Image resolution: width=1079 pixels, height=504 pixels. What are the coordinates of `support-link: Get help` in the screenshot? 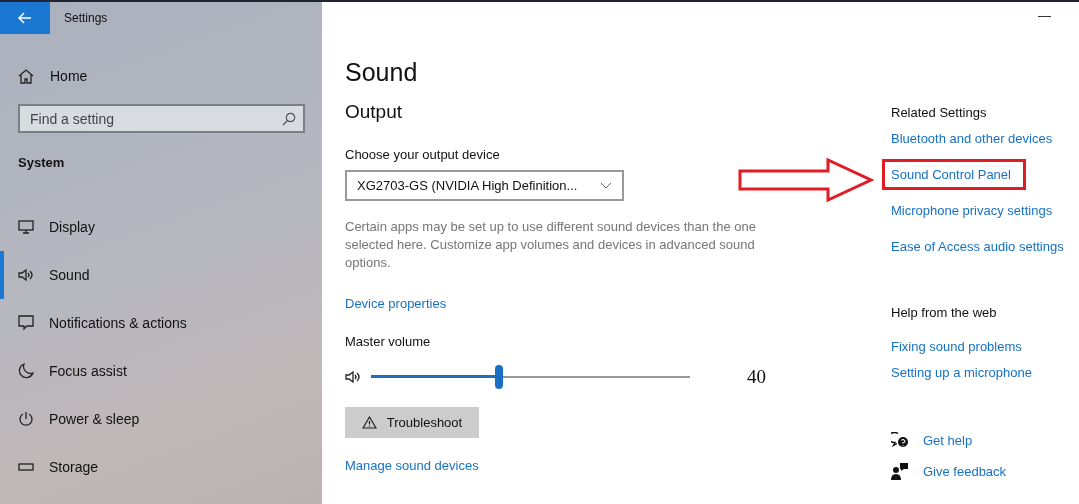 It's located at (948, 440).